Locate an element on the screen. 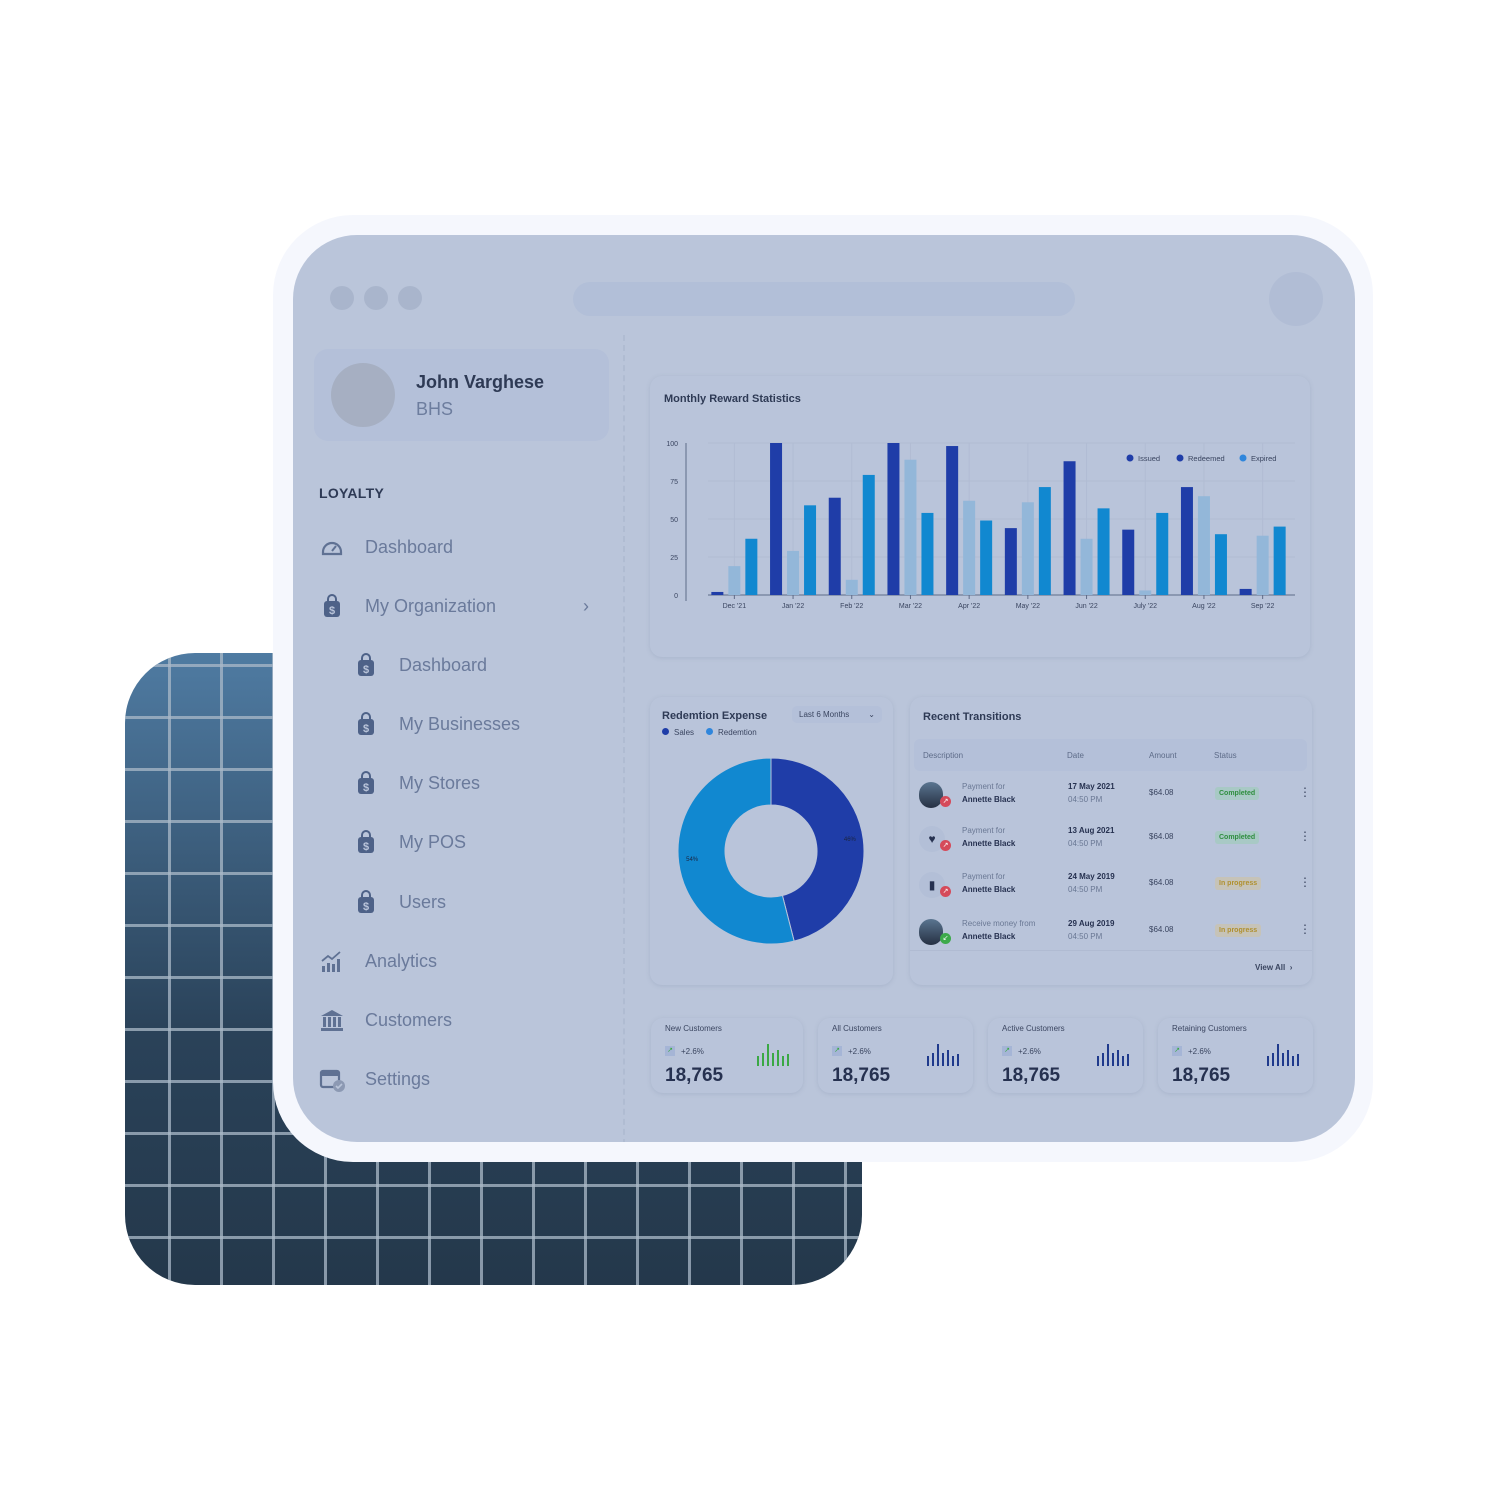  stat-card-new-customers: New Customers ↗ +2.6% 18,765 is located at coordinates (727, 1055).